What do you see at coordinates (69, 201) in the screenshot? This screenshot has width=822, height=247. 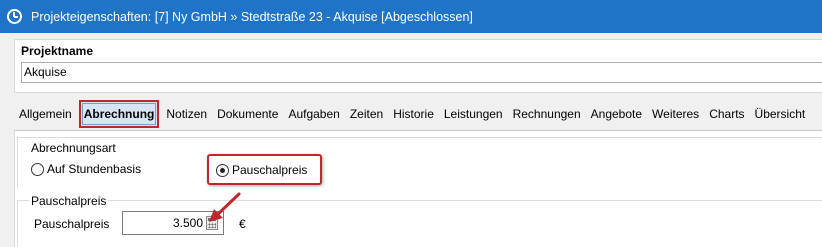 I see `flat-price-group-label: Pauschalpreis` at bounding box center [69, 201].